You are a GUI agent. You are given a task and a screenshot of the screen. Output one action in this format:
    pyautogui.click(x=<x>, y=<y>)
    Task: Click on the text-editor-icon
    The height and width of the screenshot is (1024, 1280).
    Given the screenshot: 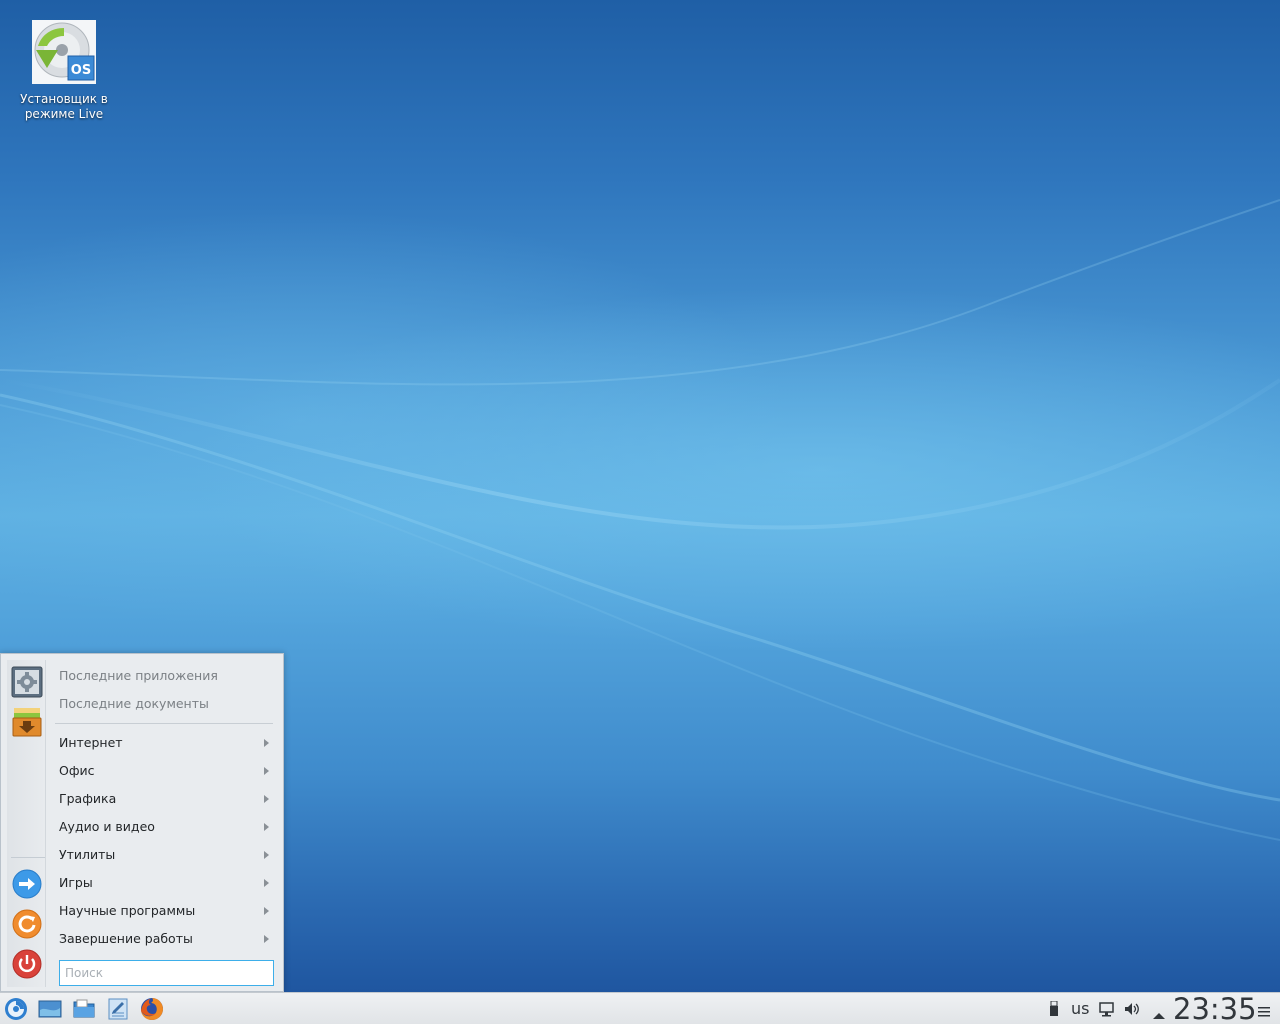 What is the action you would take?
    pyautogui.click(x=118, y=1009)
    